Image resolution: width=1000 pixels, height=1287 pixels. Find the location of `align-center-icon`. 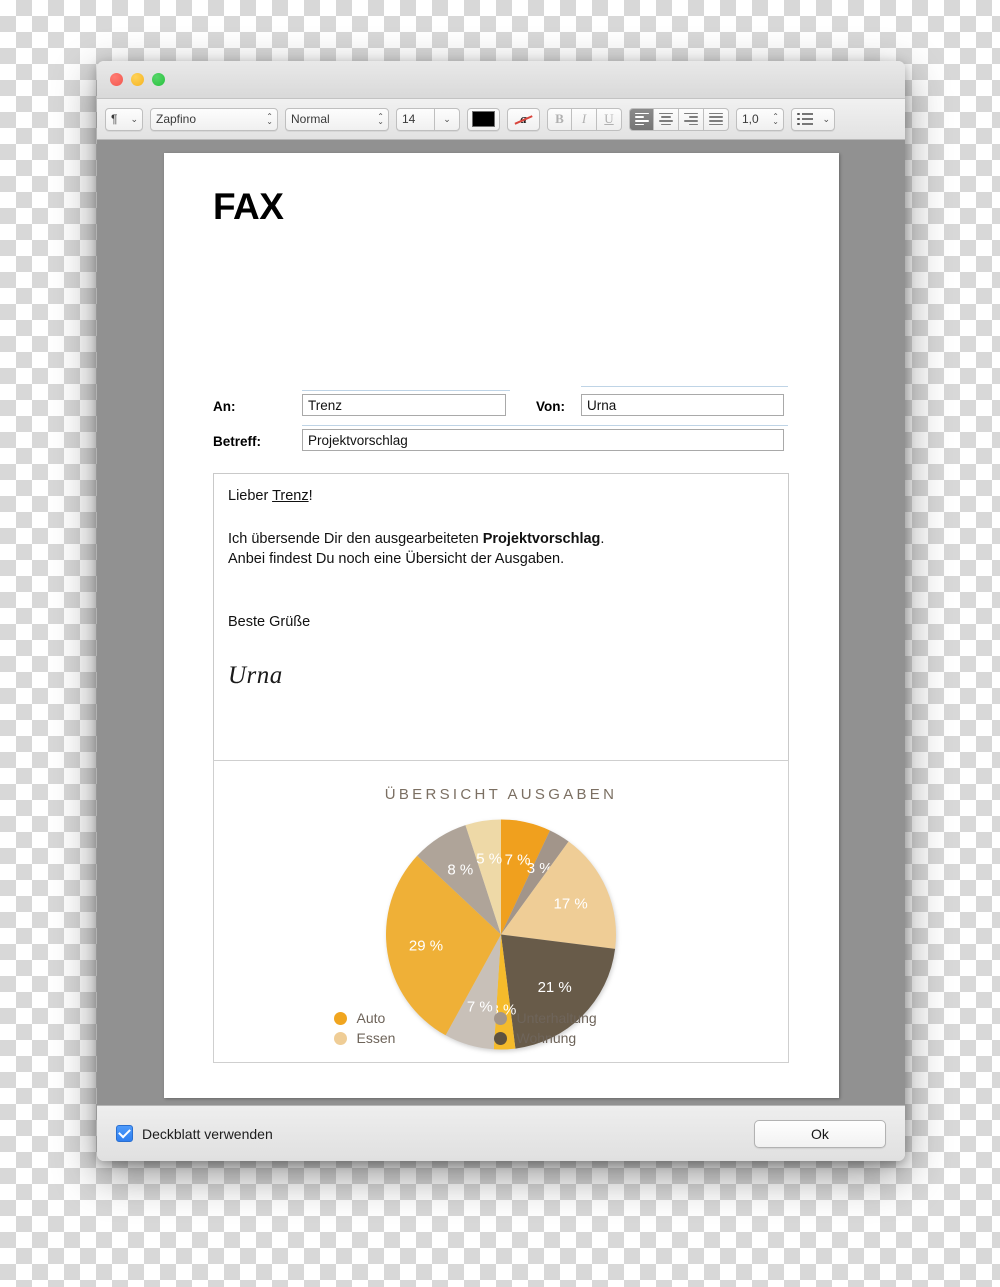

align-center-icon is located at coordinates (666, 119).